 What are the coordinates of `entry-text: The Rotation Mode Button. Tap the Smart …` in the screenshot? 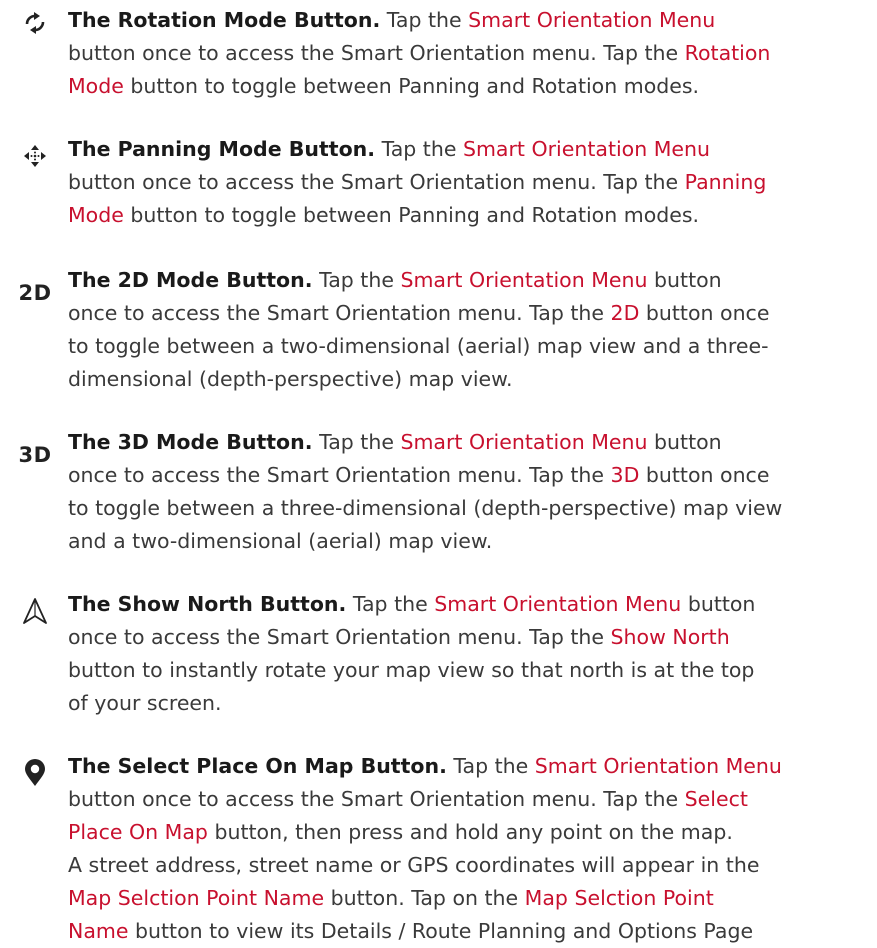 It's located at (419, 53).